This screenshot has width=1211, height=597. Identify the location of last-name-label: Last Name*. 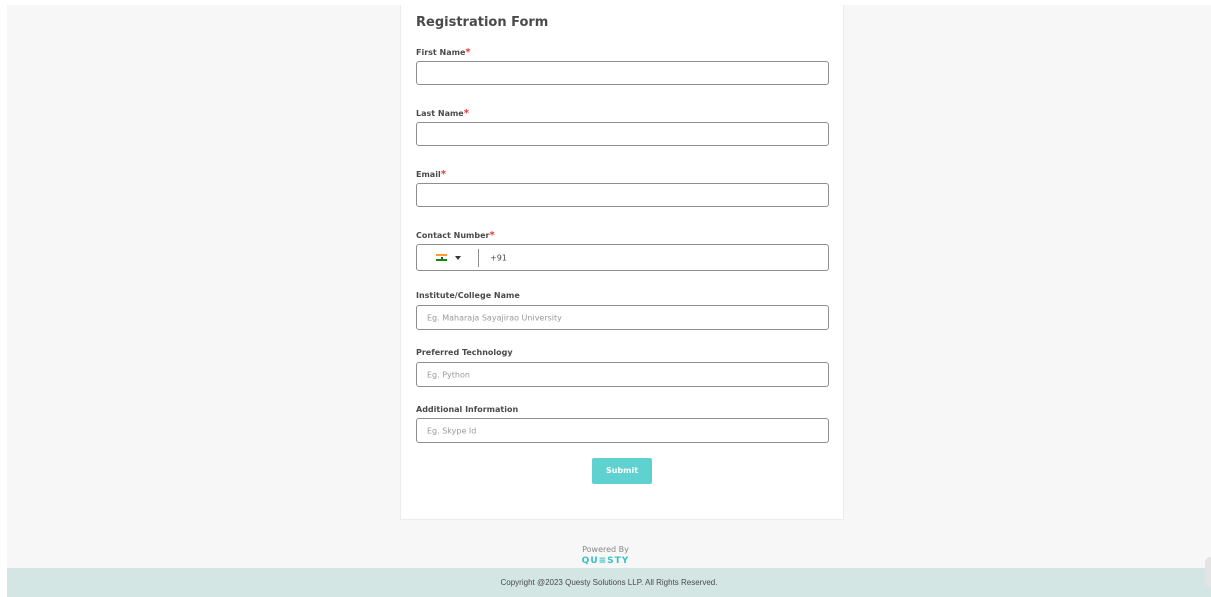
(442, 113).